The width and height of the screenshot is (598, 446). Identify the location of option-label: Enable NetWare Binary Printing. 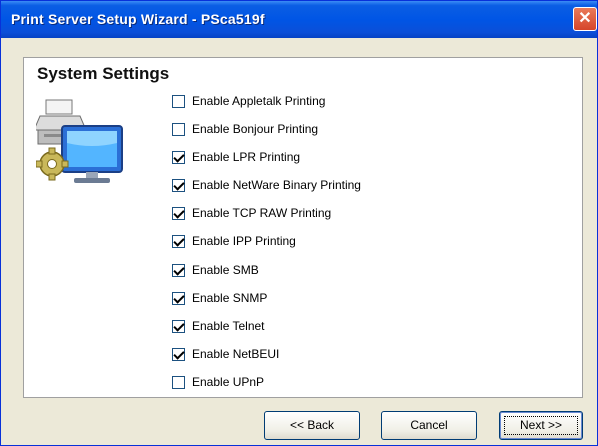
(276, 185).